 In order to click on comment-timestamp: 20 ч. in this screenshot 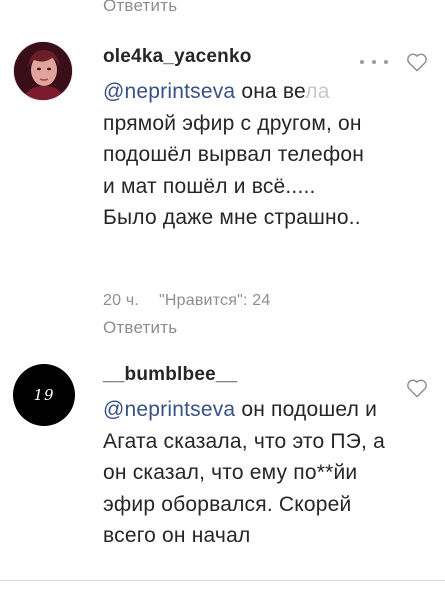, I will do `click(121, 300)`.